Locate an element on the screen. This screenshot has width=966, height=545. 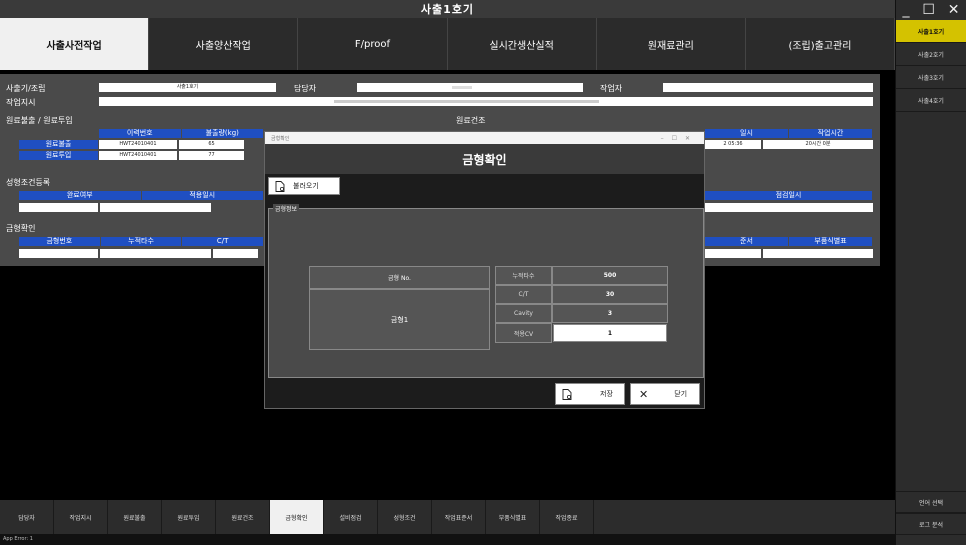
btab-material-dry: 원료건조 is located at coordinates (243, 517).